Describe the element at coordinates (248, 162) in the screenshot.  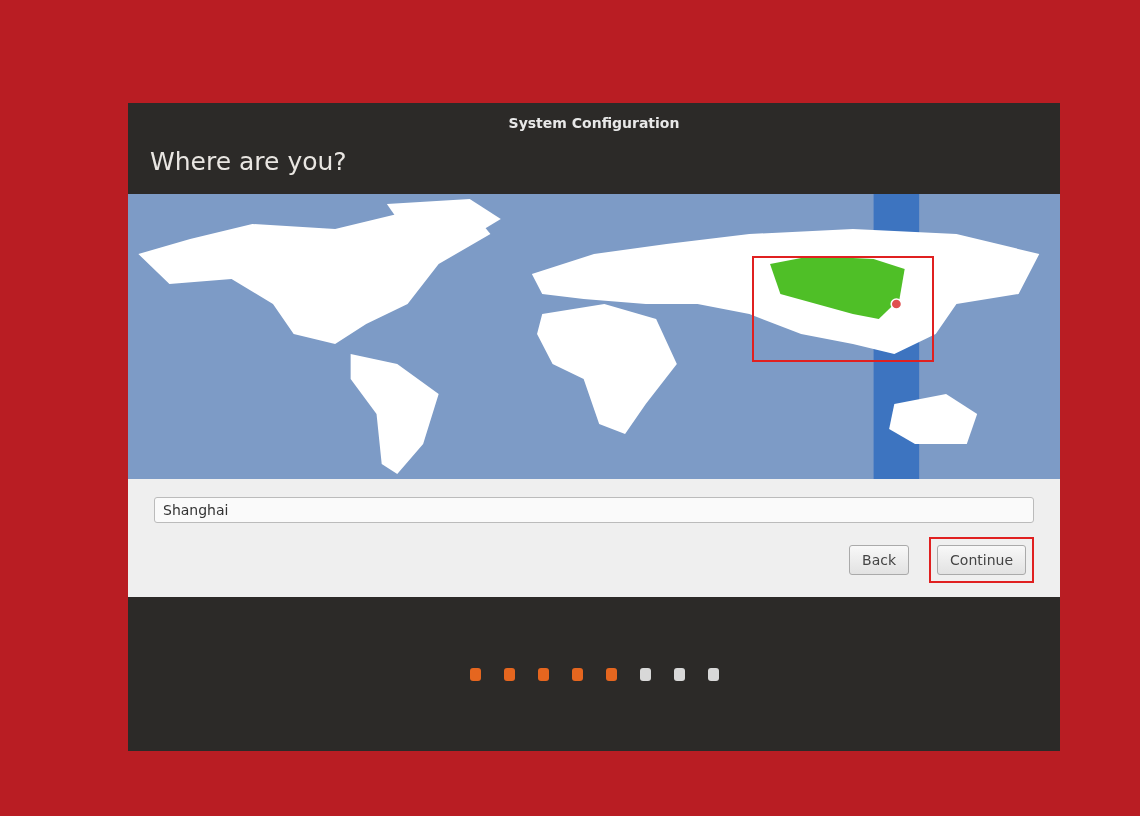
I see `page-heading: Where are you?` at that location.